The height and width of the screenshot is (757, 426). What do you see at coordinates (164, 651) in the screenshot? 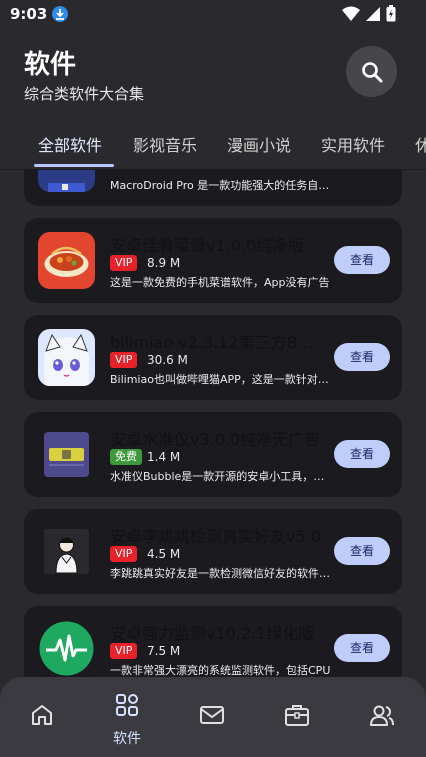
I see `app-size: 7.5 M` at bounding box center [164, 651].